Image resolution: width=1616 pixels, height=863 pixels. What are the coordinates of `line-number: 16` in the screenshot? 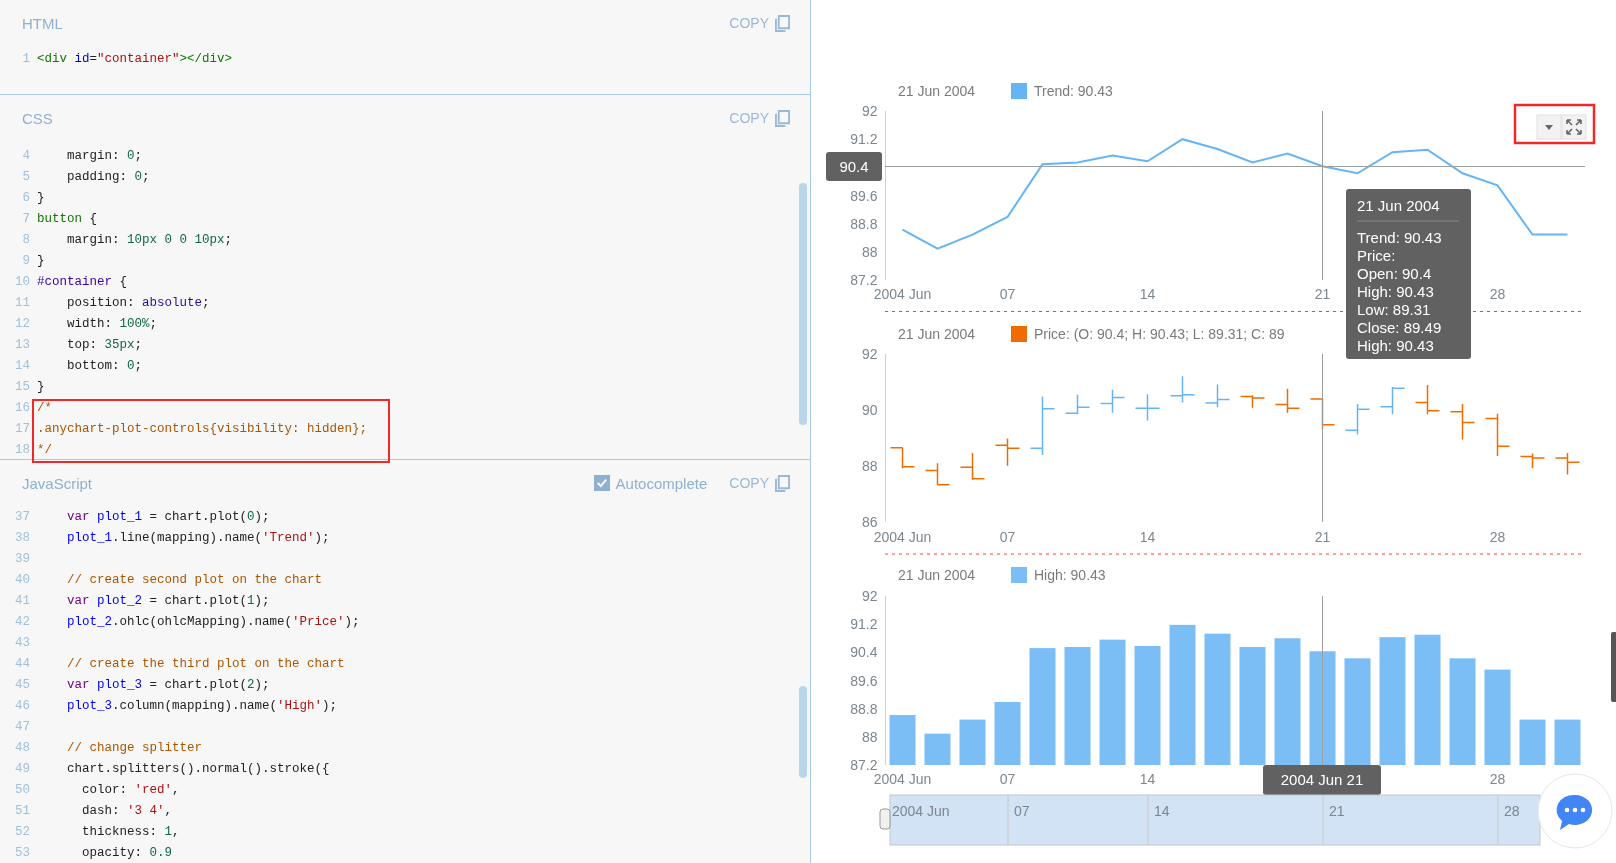 It's located at (22, 408).